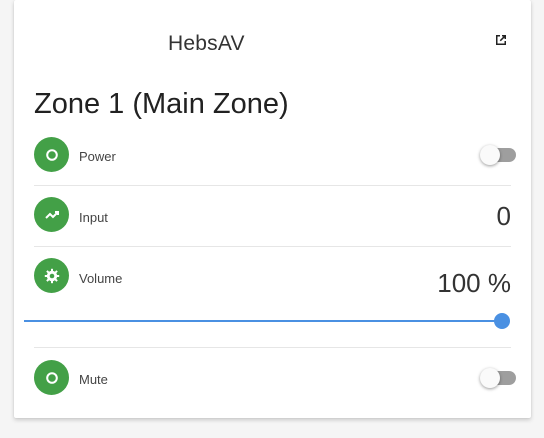 This screenshot has width=544, height=438. I want to click on power-label: Power, so click(97, 156).